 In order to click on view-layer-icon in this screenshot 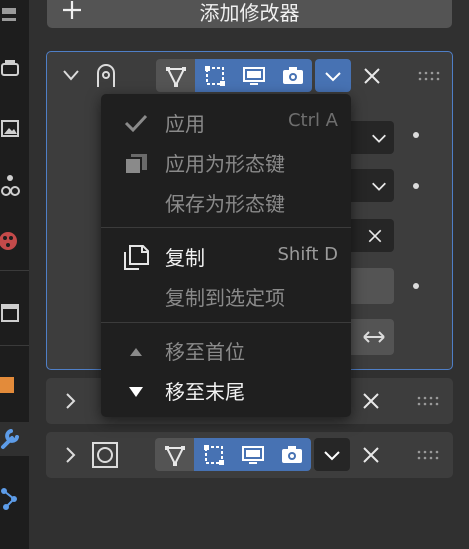, I will do `click(10, 185)`.